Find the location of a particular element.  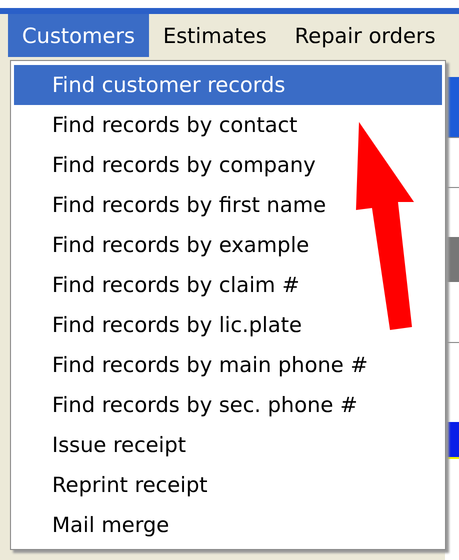

menu-bar-item: Repair orders is located at coordinates (365, 35).